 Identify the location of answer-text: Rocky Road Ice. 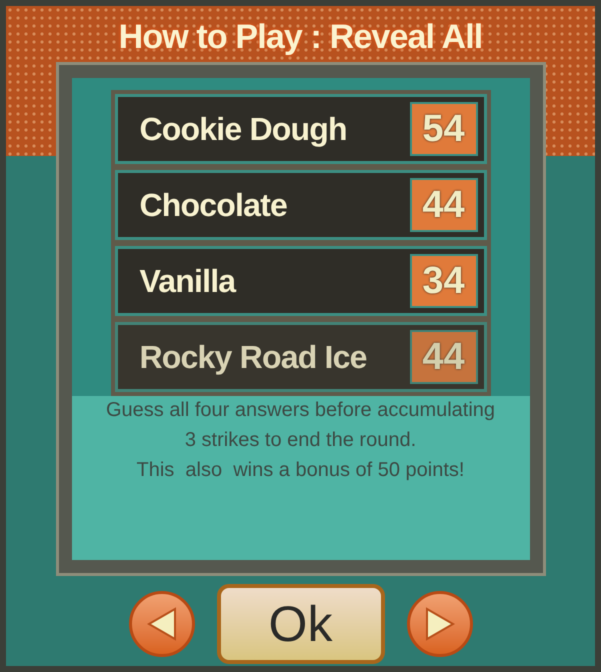
(253, 357).